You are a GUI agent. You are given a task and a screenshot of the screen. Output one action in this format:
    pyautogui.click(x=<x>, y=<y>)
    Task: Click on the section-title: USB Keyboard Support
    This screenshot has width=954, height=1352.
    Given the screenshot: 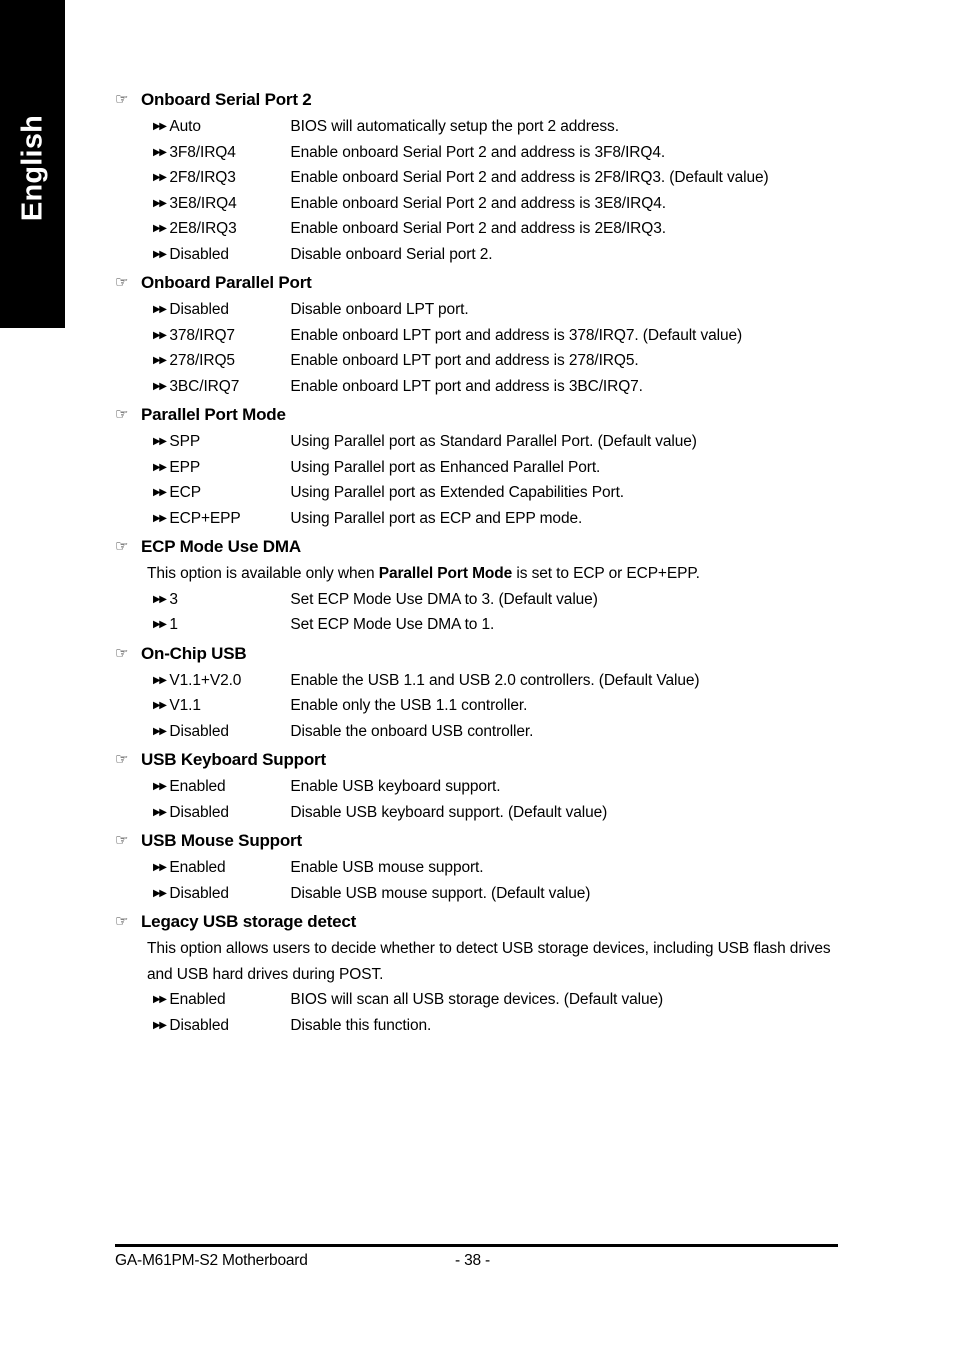 What is the action you would take?
    pyautogui.click(x=233, y=759)
    